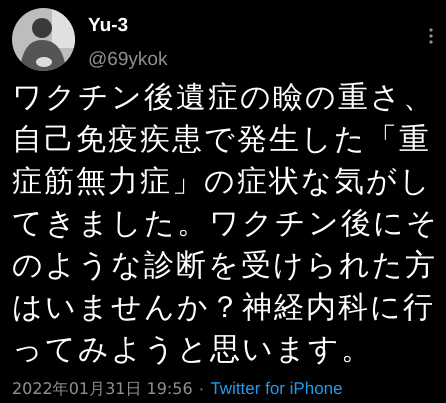  I want to click on author-handle: @69ykok, so click(128, 60).